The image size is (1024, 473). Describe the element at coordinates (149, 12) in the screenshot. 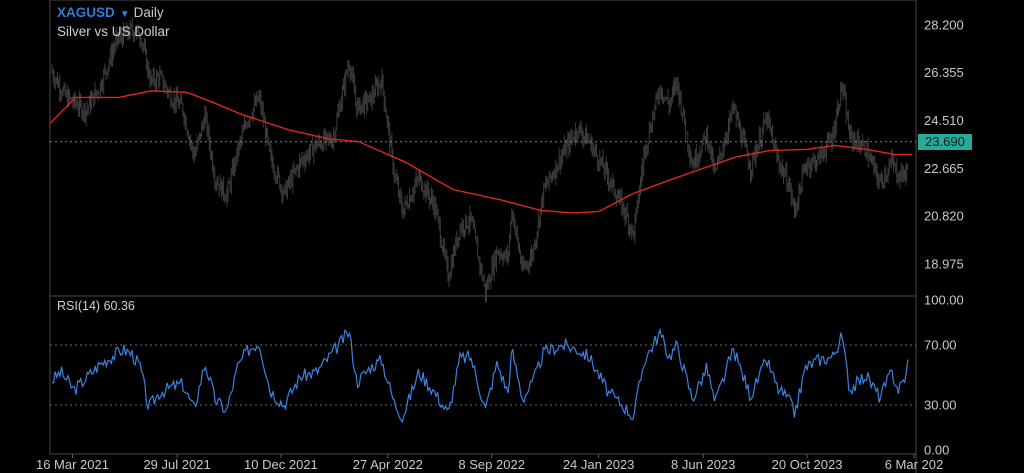

I see `timeframe-label: Daily` at that location.